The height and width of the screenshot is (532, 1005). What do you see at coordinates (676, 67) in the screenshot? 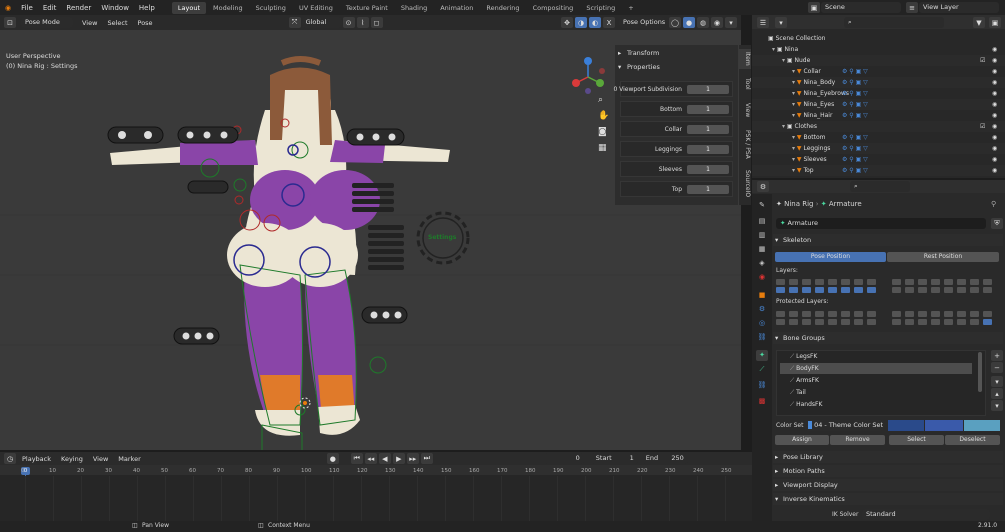
I see `properties-section: Properties` at bounding box center [676, 67].